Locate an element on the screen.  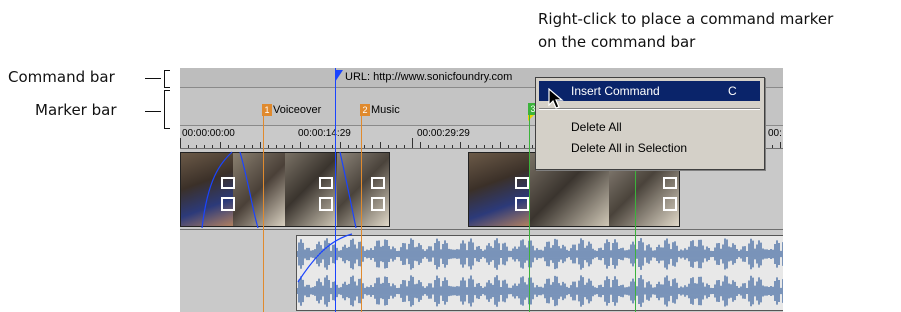
menu-item-shortcut: C is located at coordinates (732, 91).